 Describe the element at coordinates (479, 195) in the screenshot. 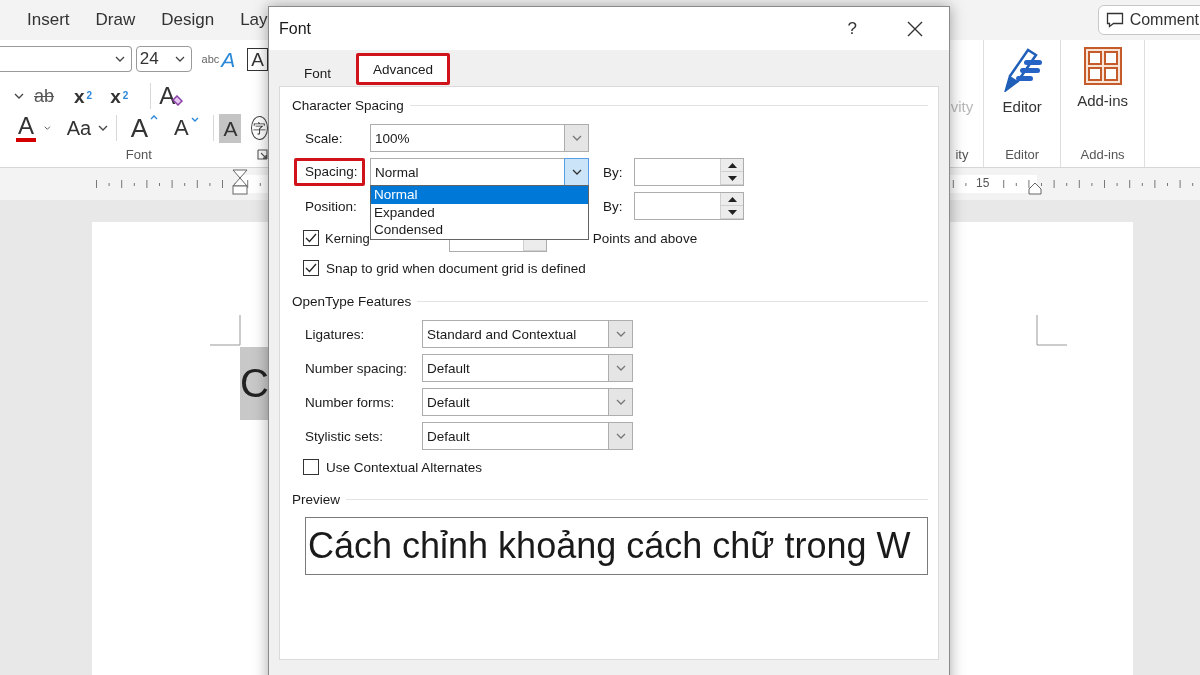

I see `dropdown-option: Normal` at that location.